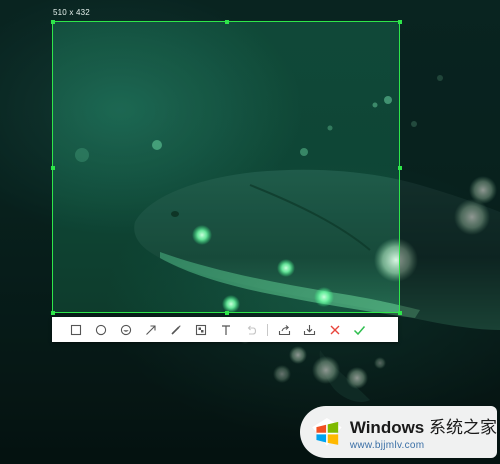 This screenshot has width=500, height=464. I want to click on ellipse-icon, so click(100, 329).